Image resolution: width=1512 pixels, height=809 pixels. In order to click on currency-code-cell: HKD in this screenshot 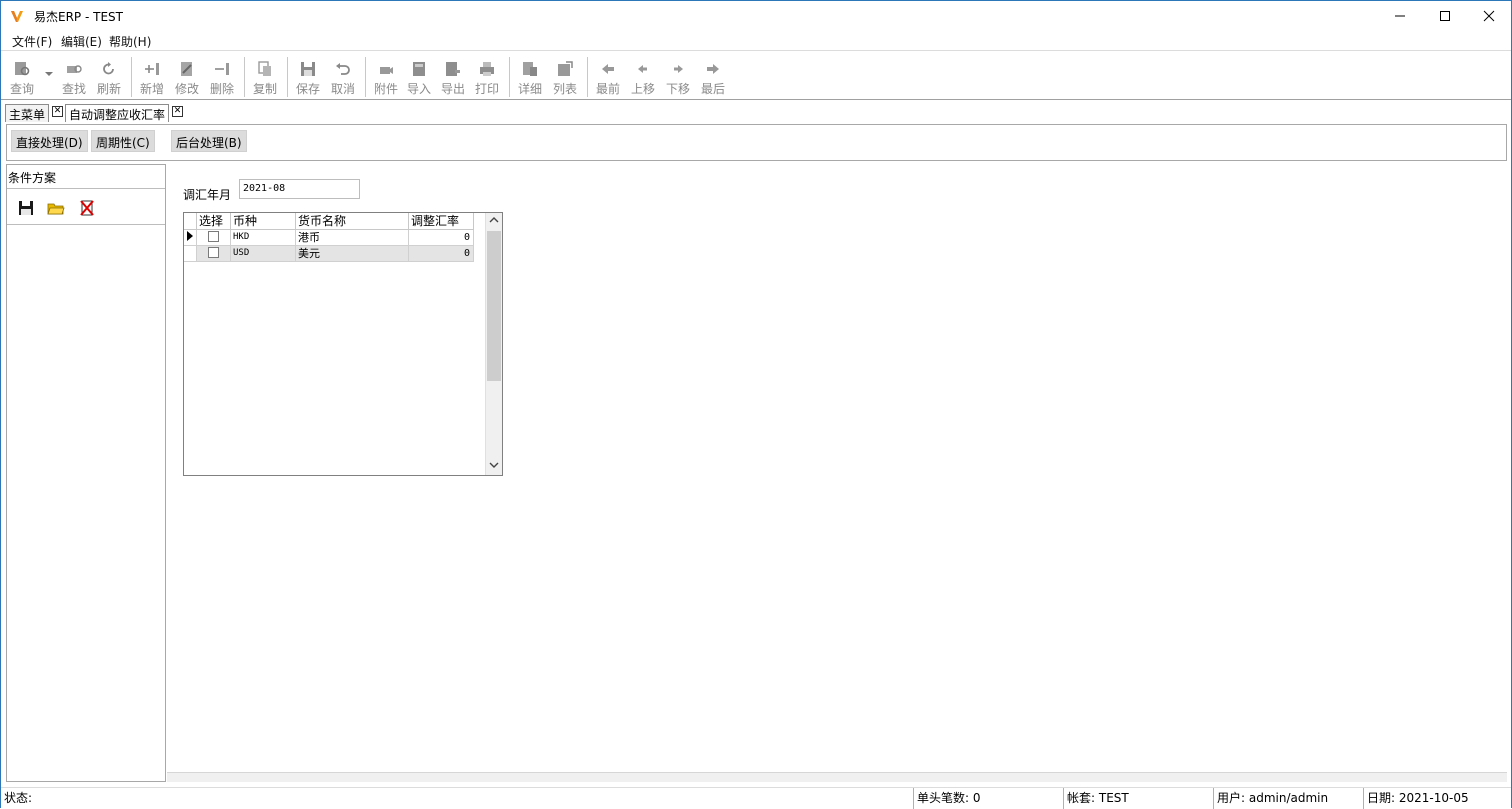, I will do `click(263, 238)`.